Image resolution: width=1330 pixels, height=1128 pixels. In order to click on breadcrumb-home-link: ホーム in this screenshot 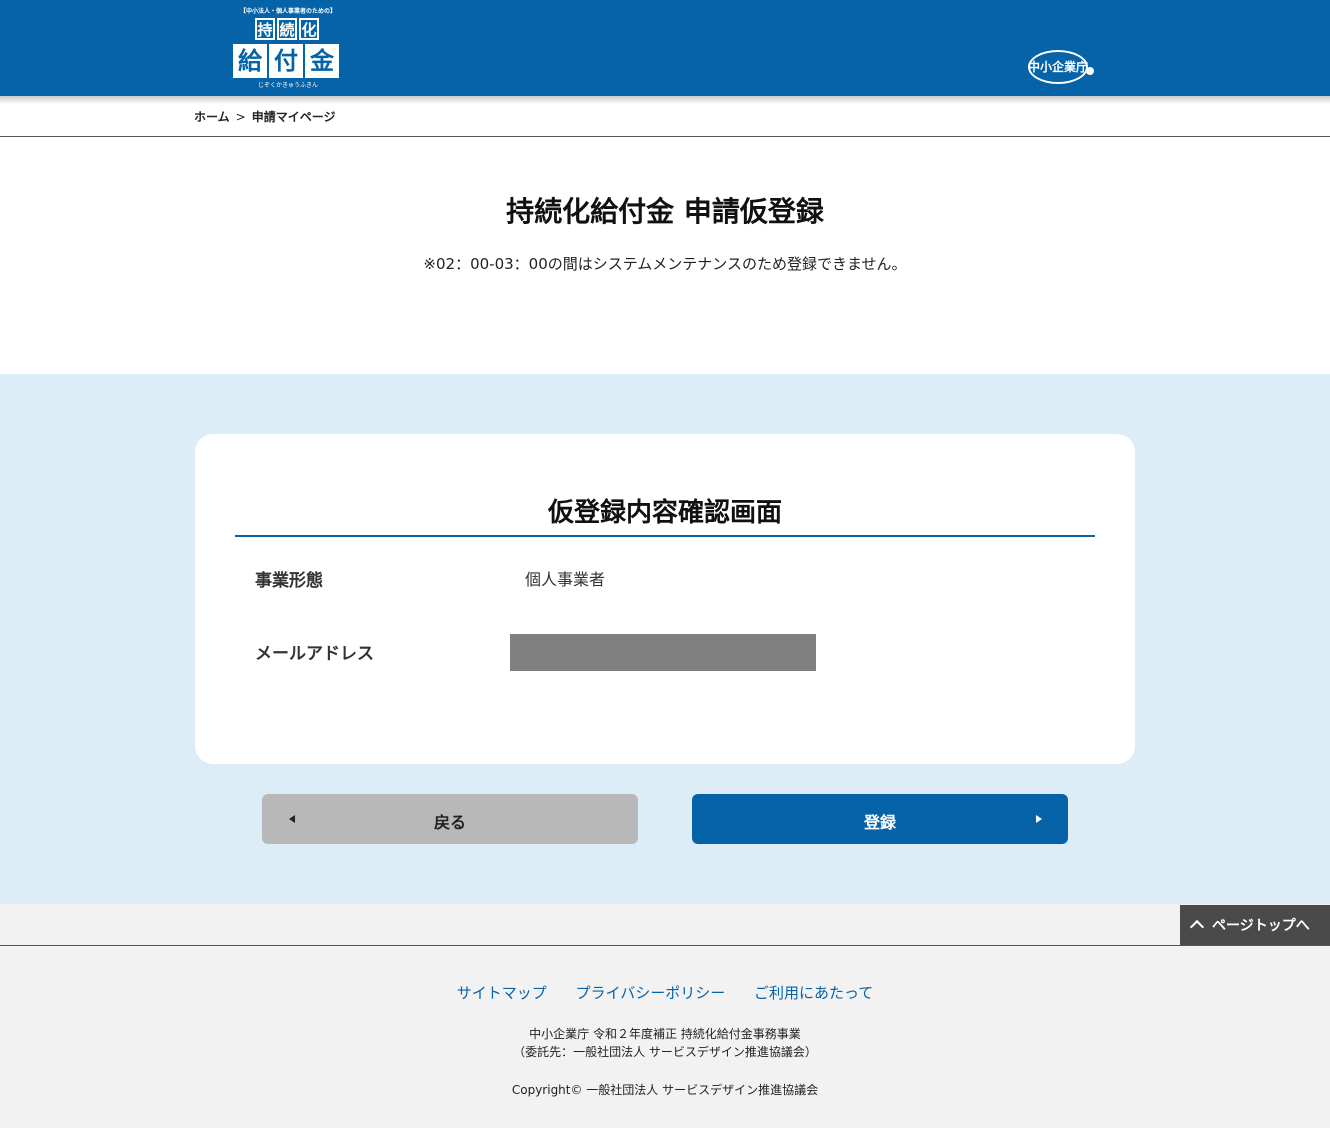, I will do `click(212, 117)`.